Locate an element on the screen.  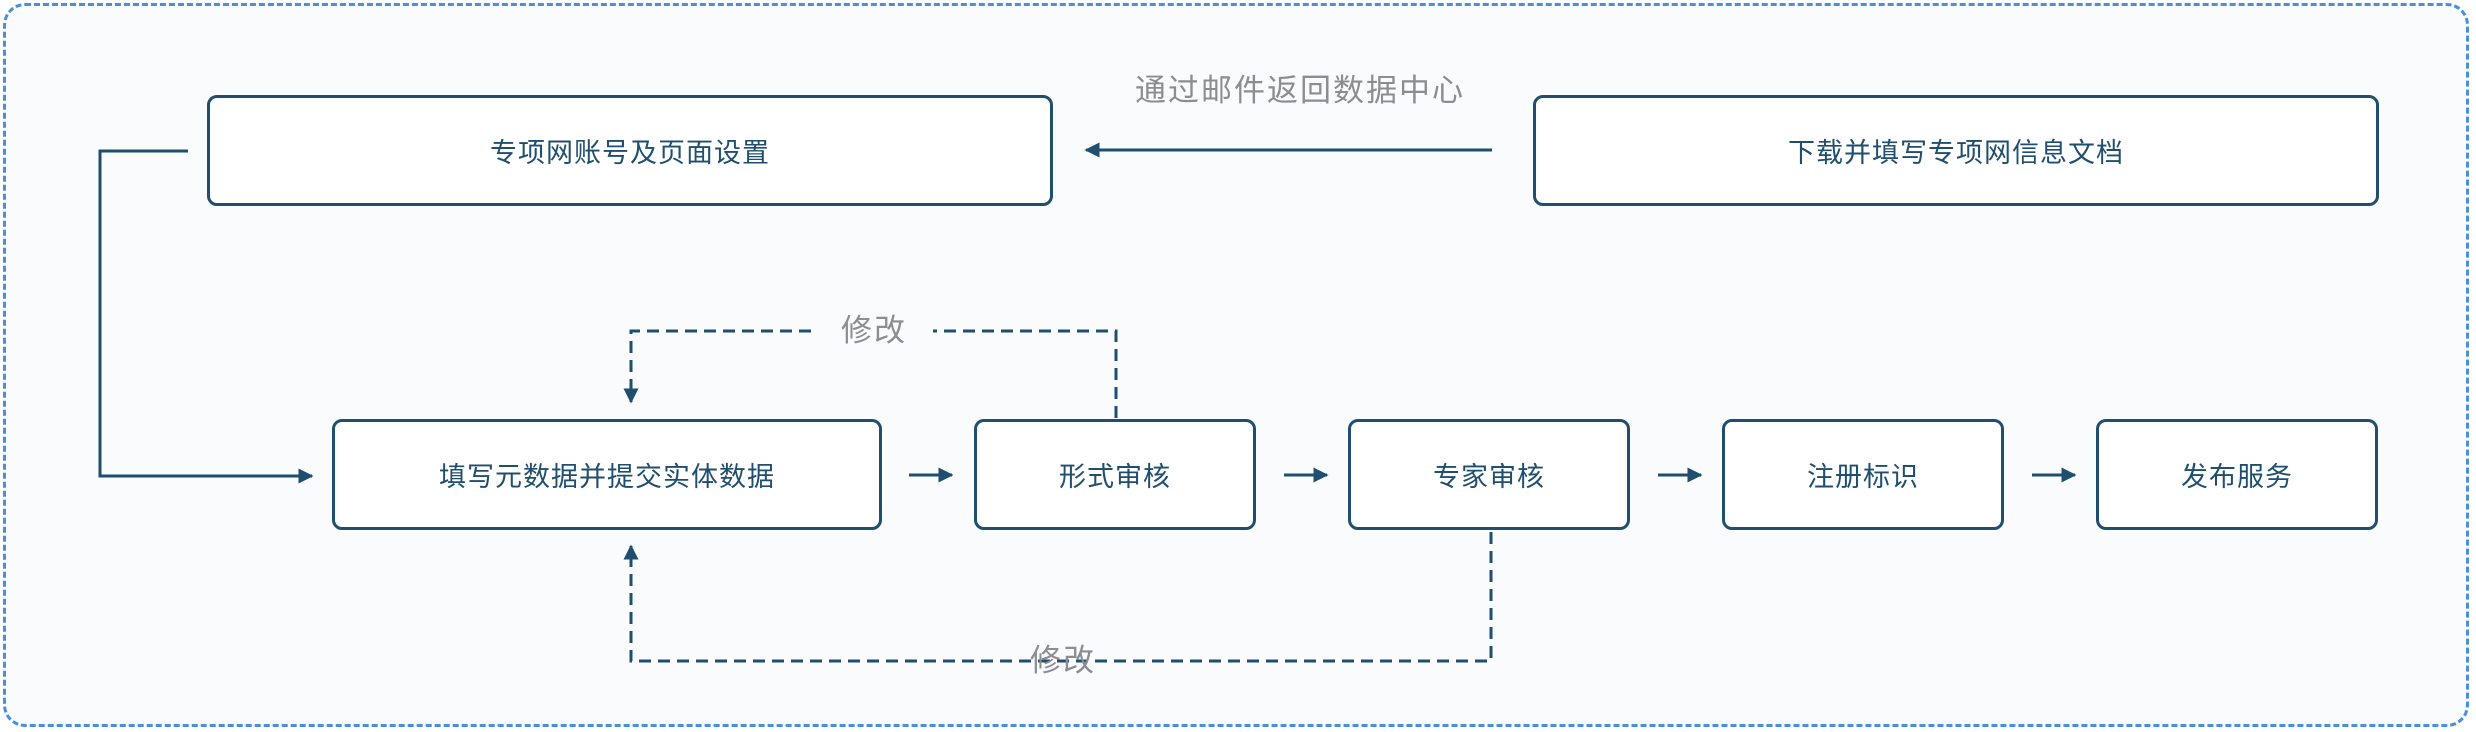
edge-label-revise-bottom: 修改 is located at coordinates (1063, 661).